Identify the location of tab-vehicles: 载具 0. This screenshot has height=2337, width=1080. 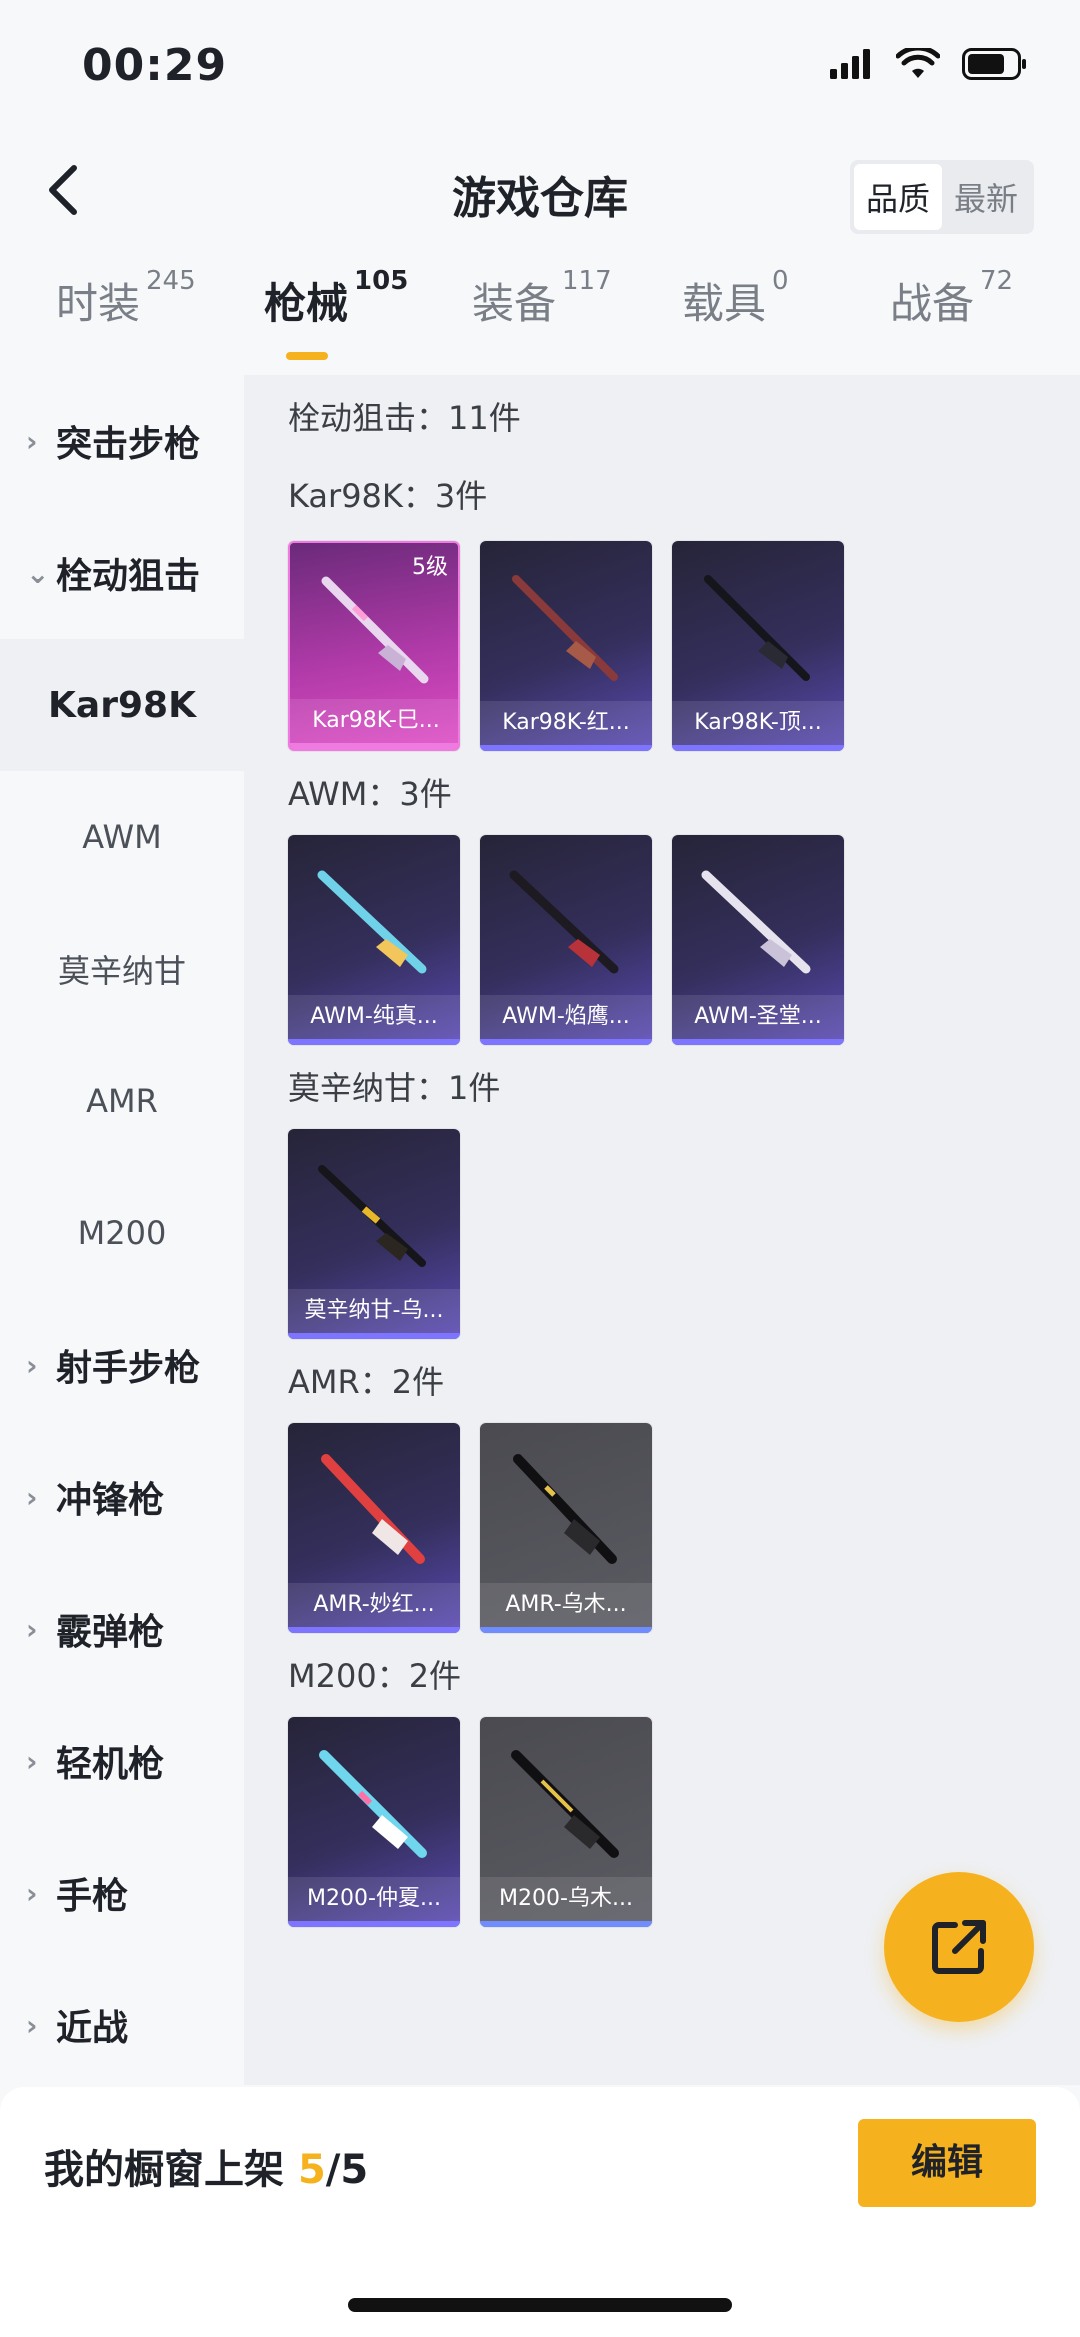
(735, 298).